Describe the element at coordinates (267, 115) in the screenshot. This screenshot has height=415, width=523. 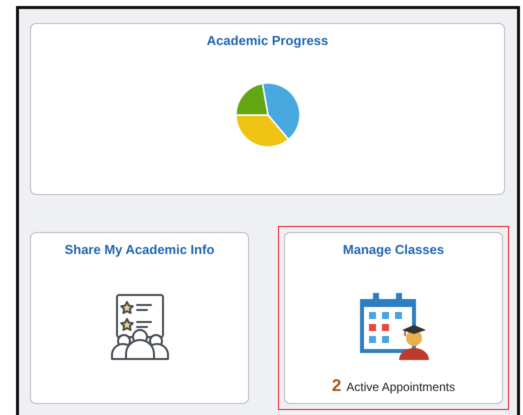
I see `pie-chart-drawing` at that location.